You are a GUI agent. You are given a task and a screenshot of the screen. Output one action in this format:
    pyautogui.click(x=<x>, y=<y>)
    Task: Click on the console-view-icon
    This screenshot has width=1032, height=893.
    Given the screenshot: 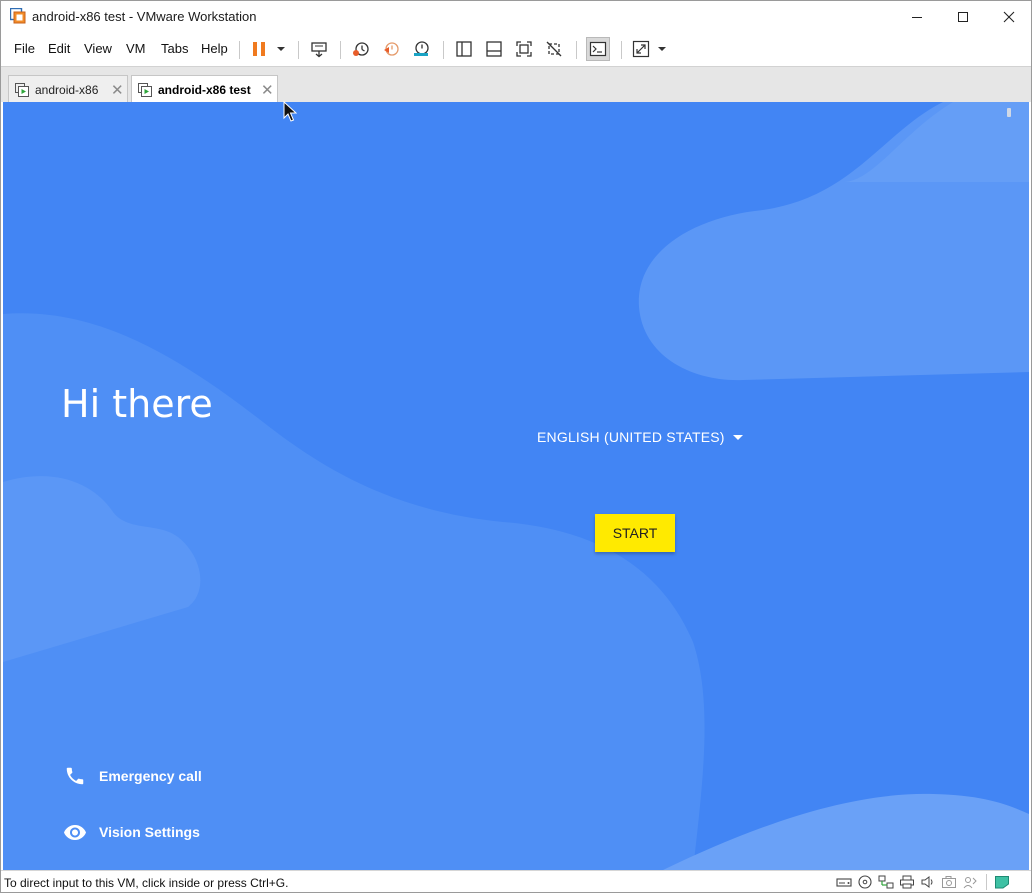 What is the action you would take?
    pyautogui.click(x=598, y=49)
    